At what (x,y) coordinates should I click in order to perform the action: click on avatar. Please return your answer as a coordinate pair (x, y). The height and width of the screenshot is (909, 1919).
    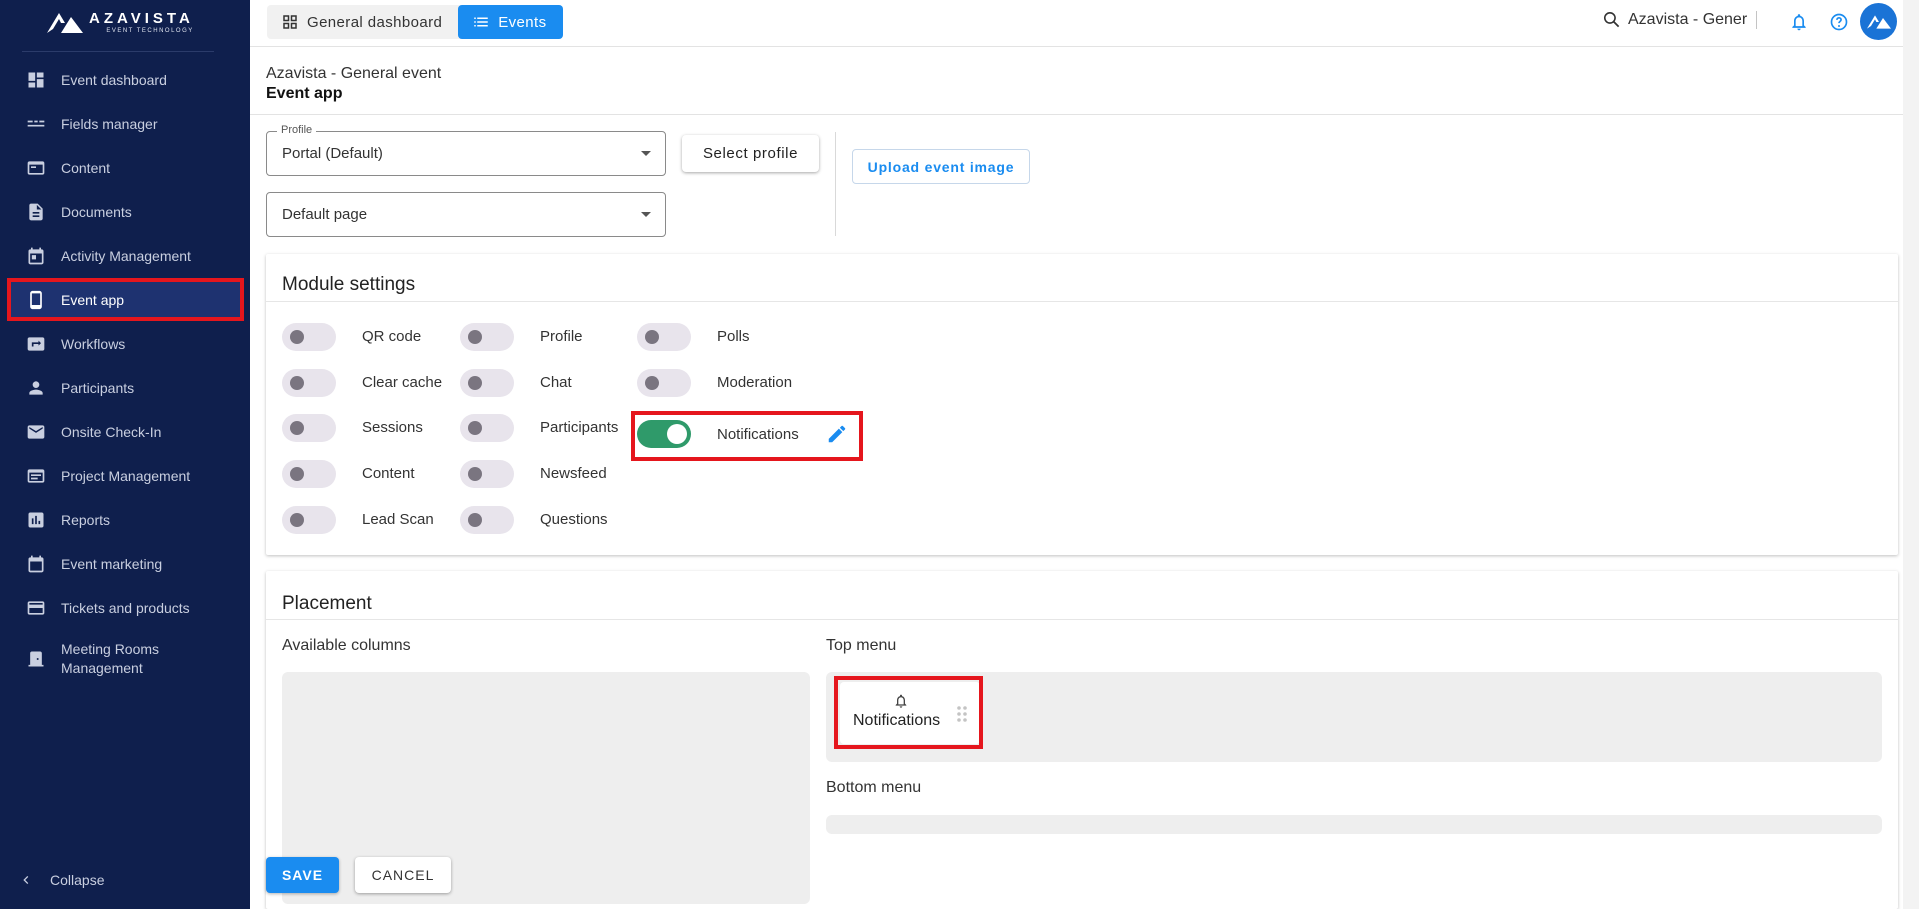
    Looking at the image, I should click on (1878, 21).